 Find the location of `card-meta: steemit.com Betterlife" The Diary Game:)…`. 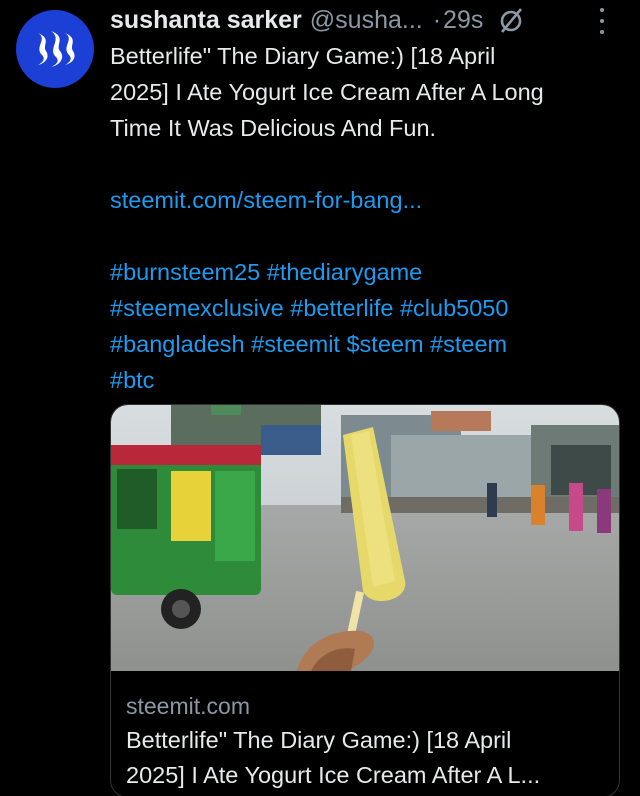

card-meta: steemit.com Betterlife" The Diary Game:)… is located at coordinates (368, 741).